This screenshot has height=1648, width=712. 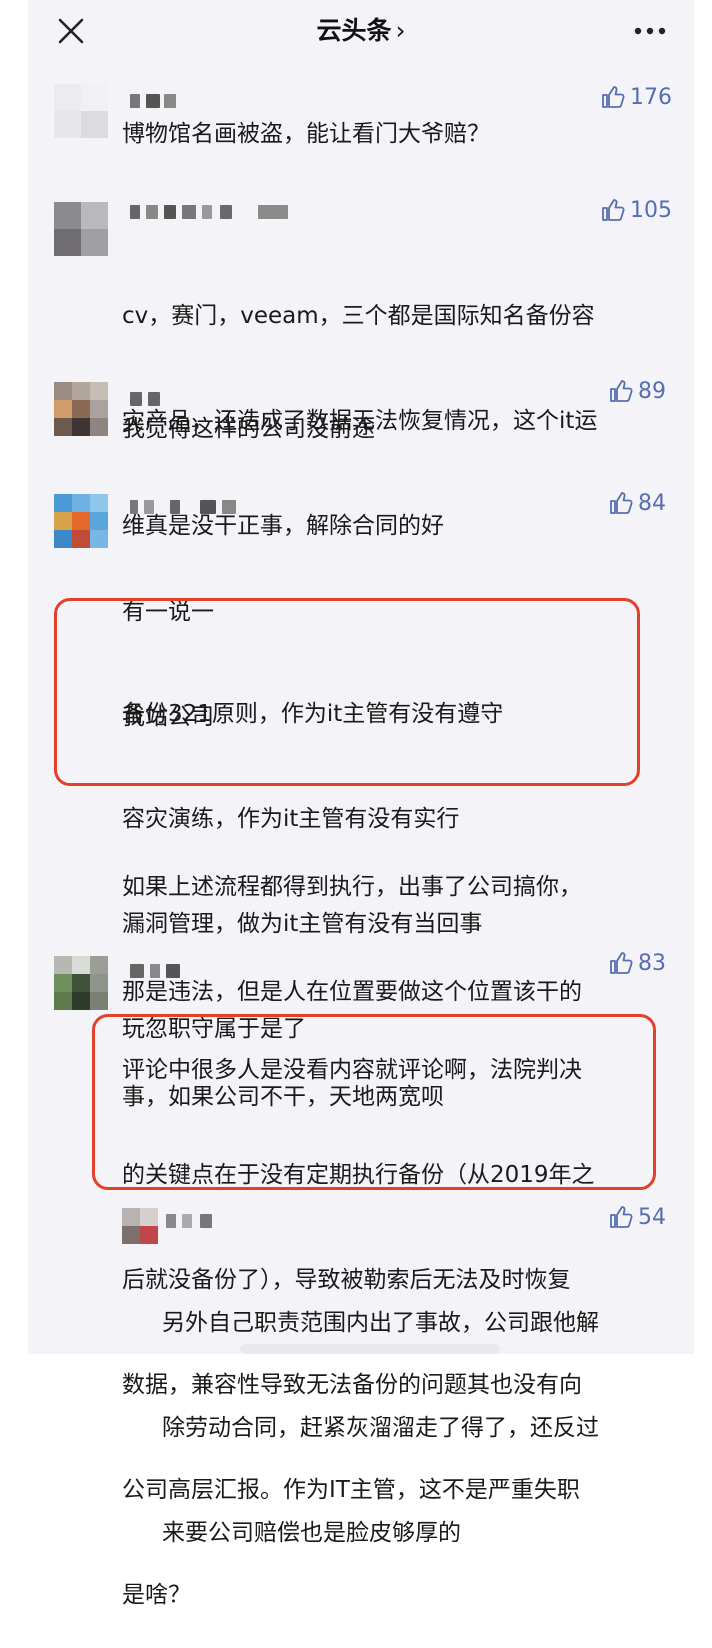 I want to click on like-button: 105, so click(x=636, y=210).